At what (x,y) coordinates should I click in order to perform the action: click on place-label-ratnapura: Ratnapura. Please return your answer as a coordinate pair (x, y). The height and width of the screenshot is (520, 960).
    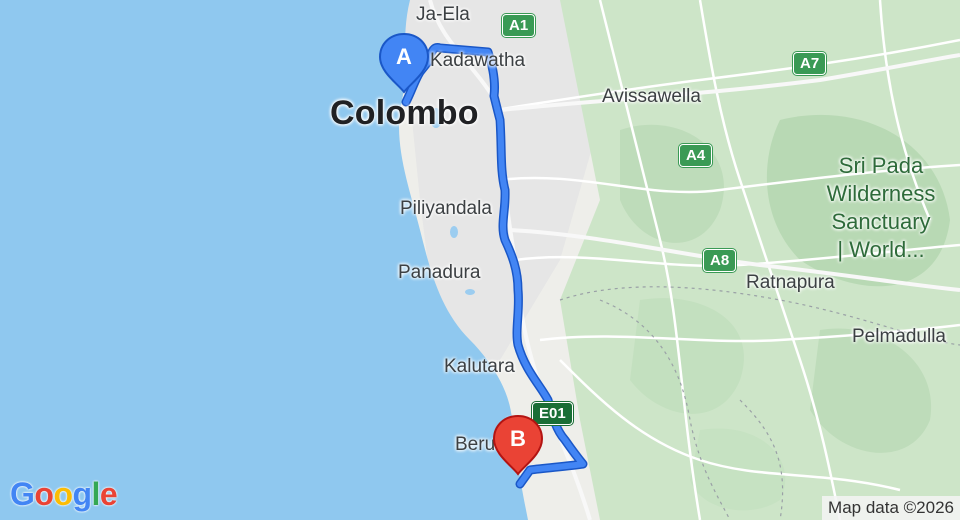
    Looking at the image, I should click on (790, 282).